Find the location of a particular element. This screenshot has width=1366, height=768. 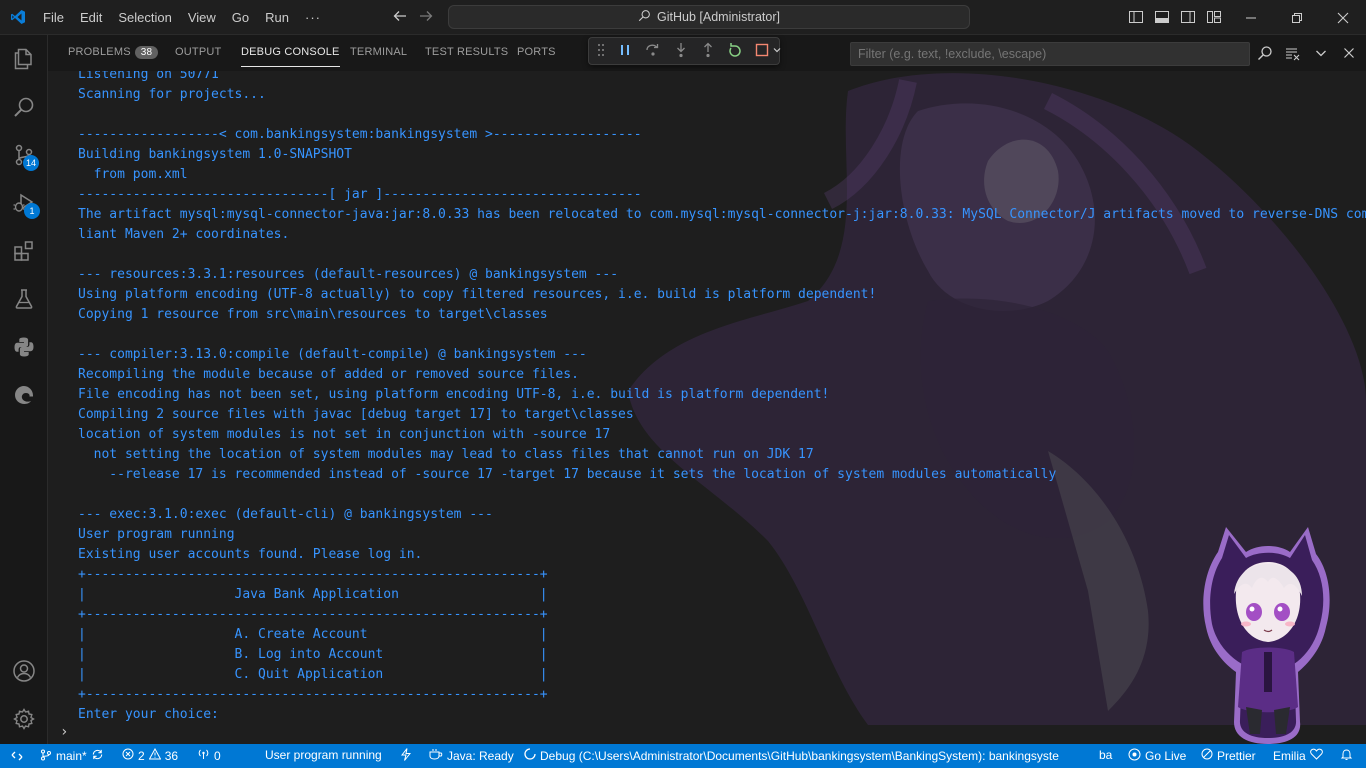

java-status-label: Java: Ready is located at coordinates (480, 755).